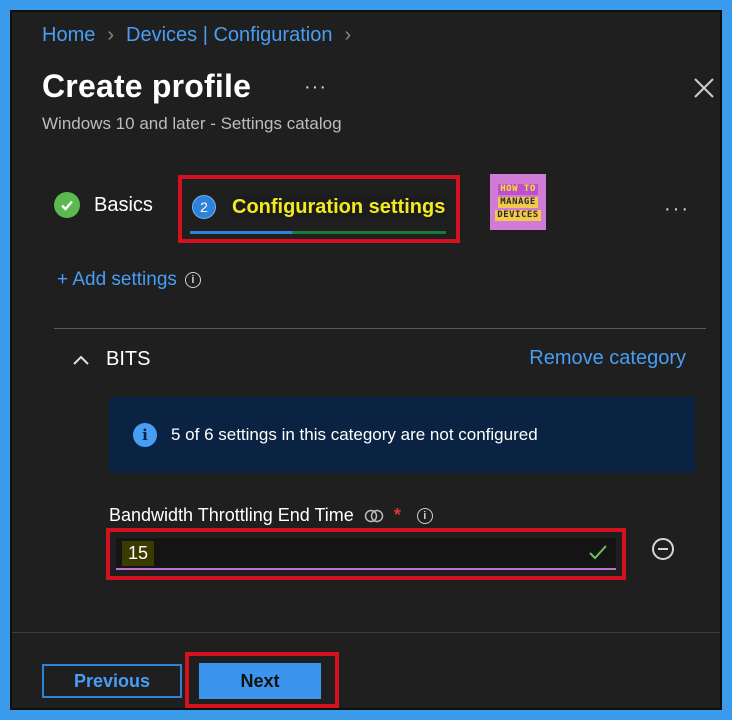 This screenshot has width=732, height=720. I want to click on policy-link-icon, so click(374, 516).